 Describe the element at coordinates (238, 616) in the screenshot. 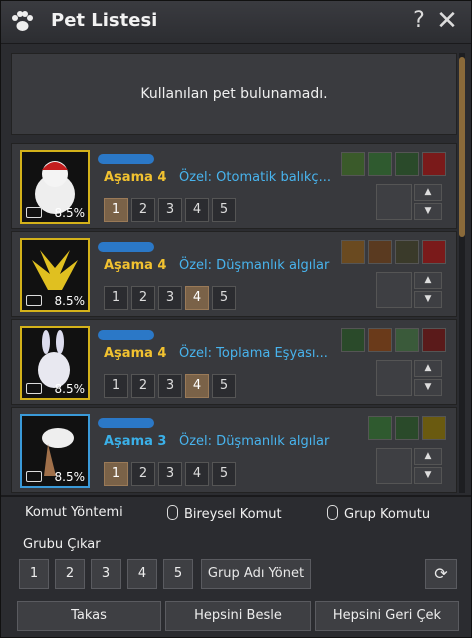

I see `feed-all-button: Hepsini Besle` at that location.